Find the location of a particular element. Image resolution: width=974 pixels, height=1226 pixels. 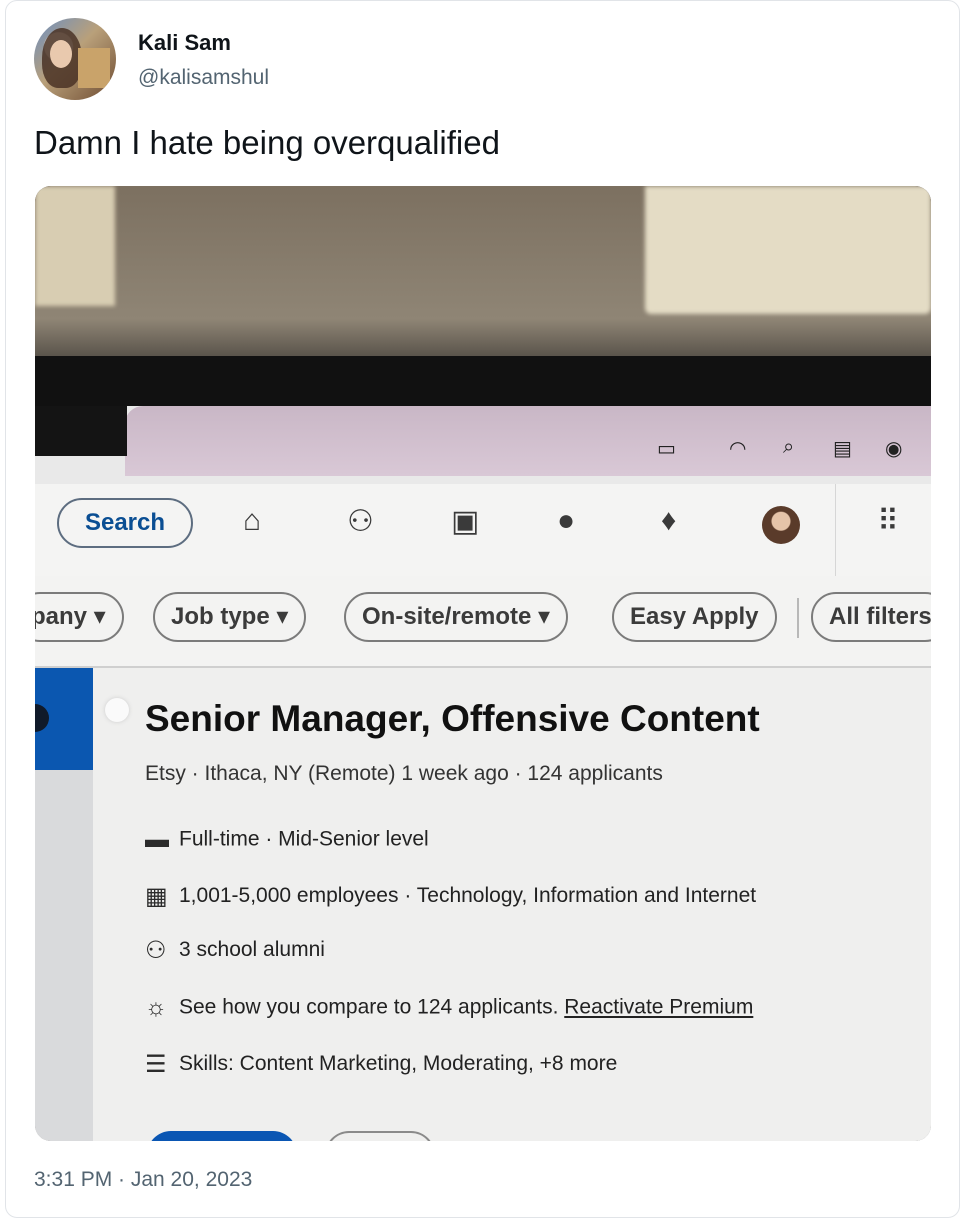

search-button: Search is located at coordinates (125, 523).